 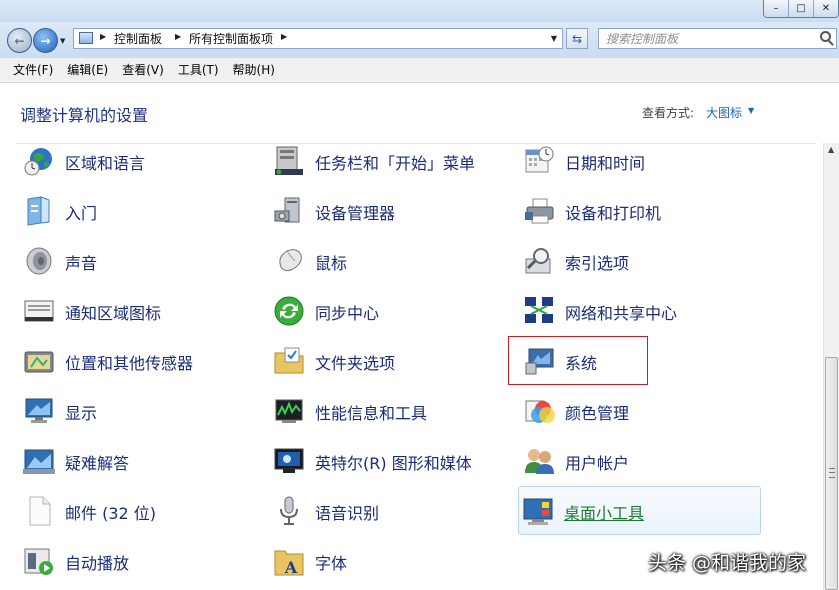 I want to click on item-taskbar-start-menu: 任务栏和「开始」菜单, so click(x=392, y=161).